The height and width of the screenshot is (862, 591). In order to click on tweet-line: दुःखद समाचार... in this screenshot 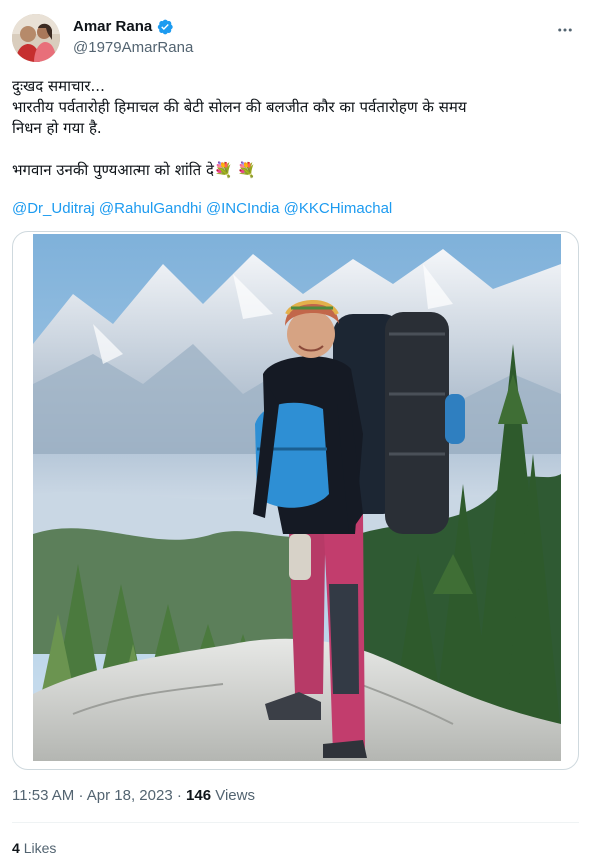, I will do `click(58, 86)`.